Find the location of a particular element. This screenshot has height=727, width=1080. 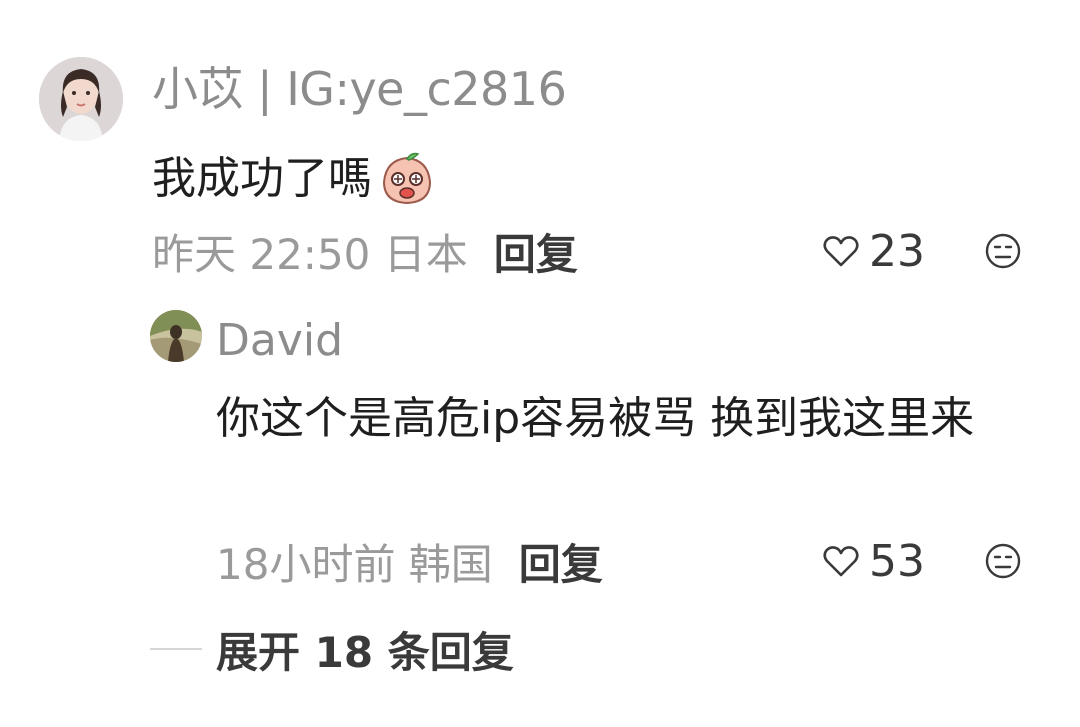

reply-text: 你这个是高危ip容易被骂 换到我这里来 is located at coordinates (595, 418).